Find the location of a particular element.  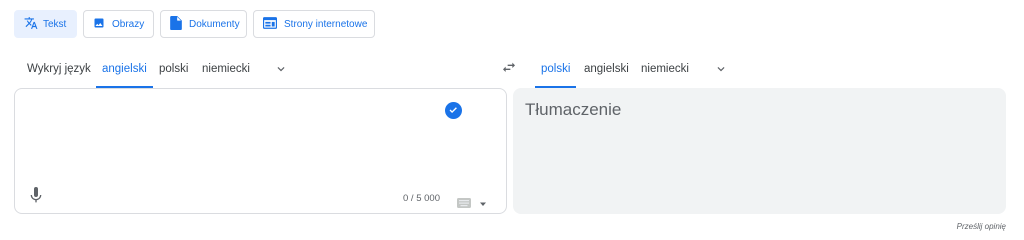

tab-text: Tekst is located at coordinates (45, 24).